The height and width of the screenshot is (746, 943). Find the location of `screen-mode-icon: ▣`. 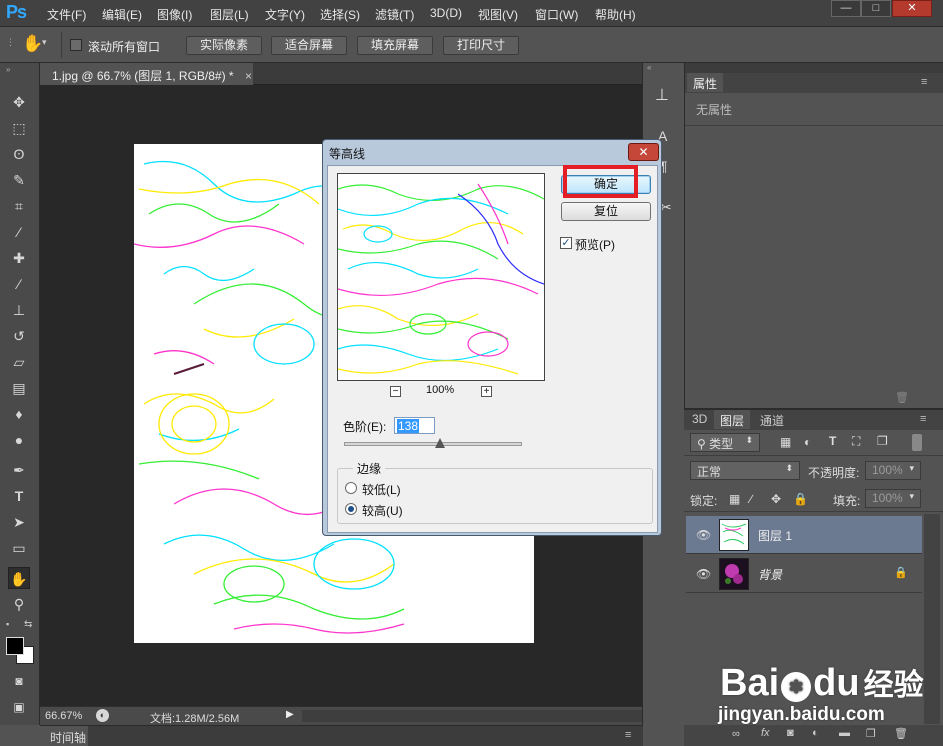

screen-mode-icon: ▣ is located at coordinates (19, 707).